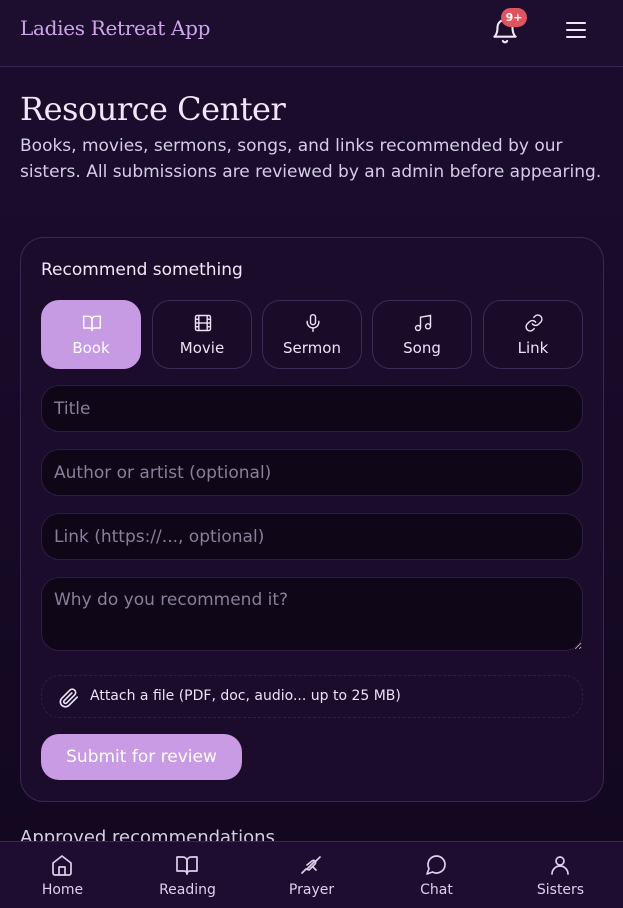 The image size is (623, 908). I want to click on title-input, so click(312, 408).